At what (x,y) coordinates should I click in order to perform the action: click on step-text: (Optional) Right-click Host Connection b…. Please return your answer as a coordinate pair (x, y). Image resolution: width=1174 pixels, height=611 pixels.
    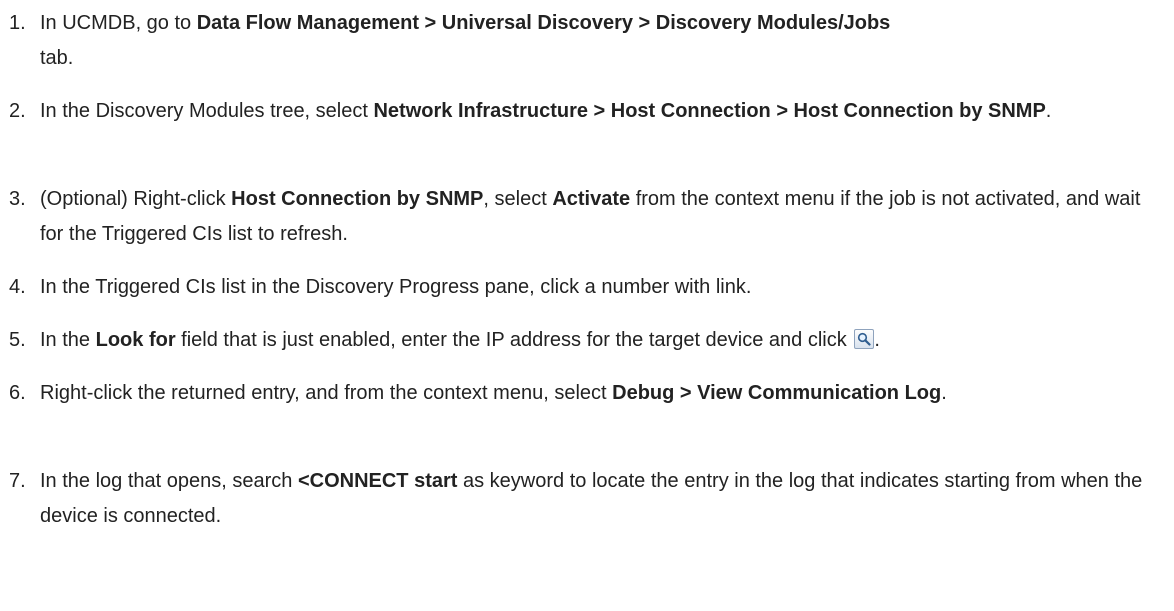
    Looking at the image, I should click on (600, 217).